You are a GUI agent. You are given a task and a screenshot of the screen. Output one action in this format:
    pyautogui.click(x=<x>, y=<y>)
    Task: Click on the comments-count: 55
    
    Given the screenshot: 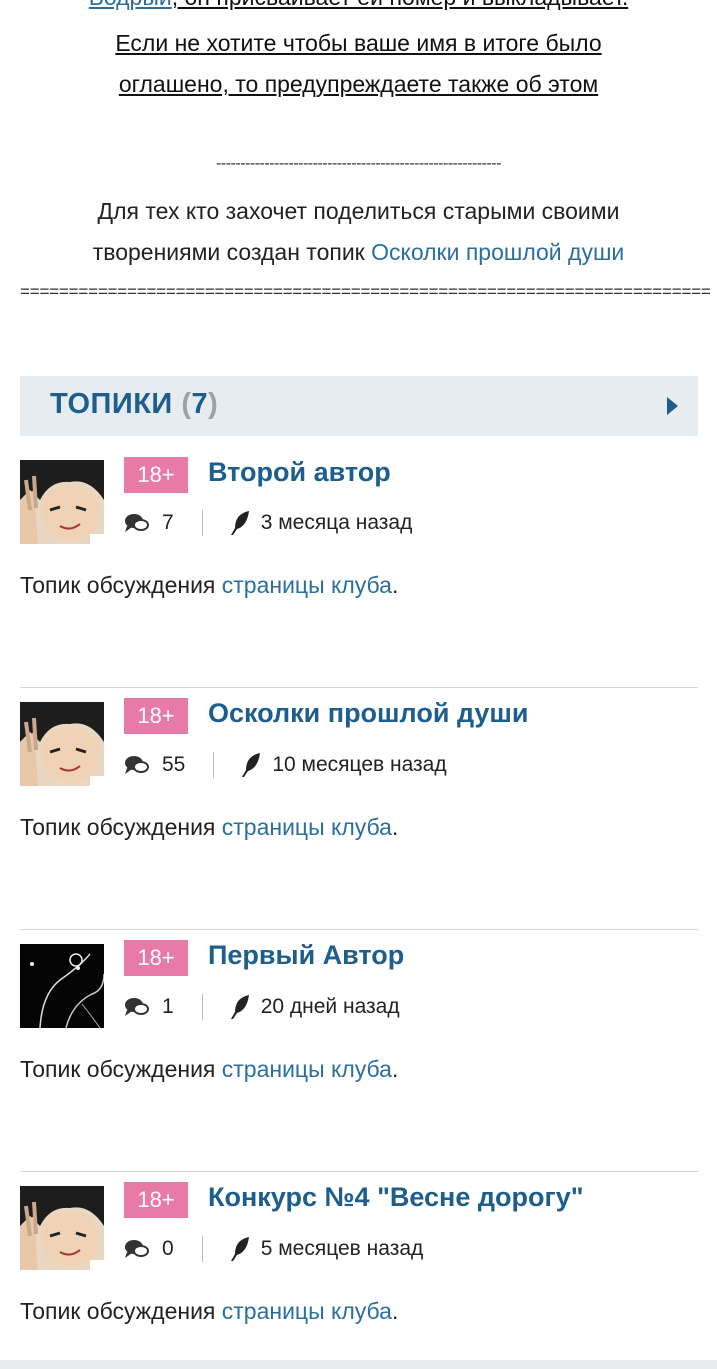 What is the action you would take?
    pyautogui.click(x=174, y=764)
    